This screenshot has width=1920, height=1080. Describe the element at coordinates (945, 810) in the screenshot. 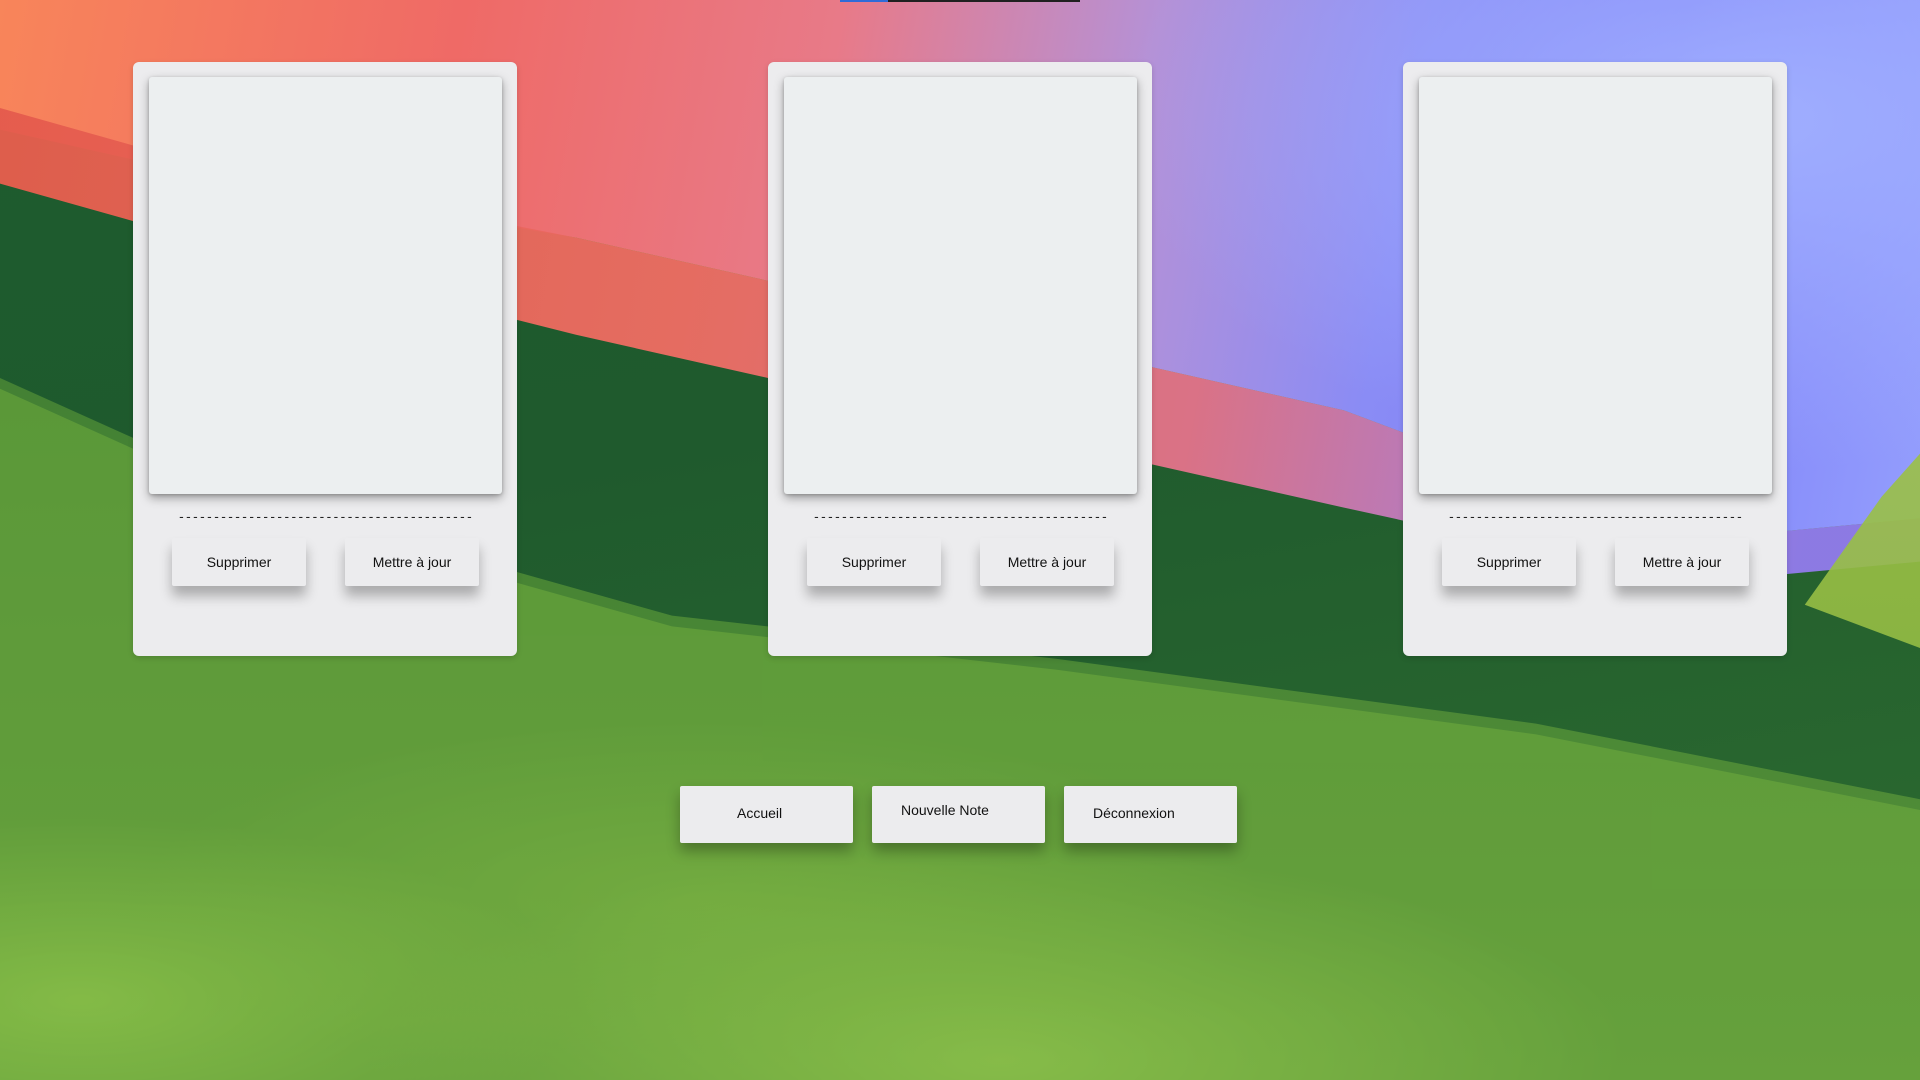

I see `new-note-button-label: Nouvelle Note` at that location.